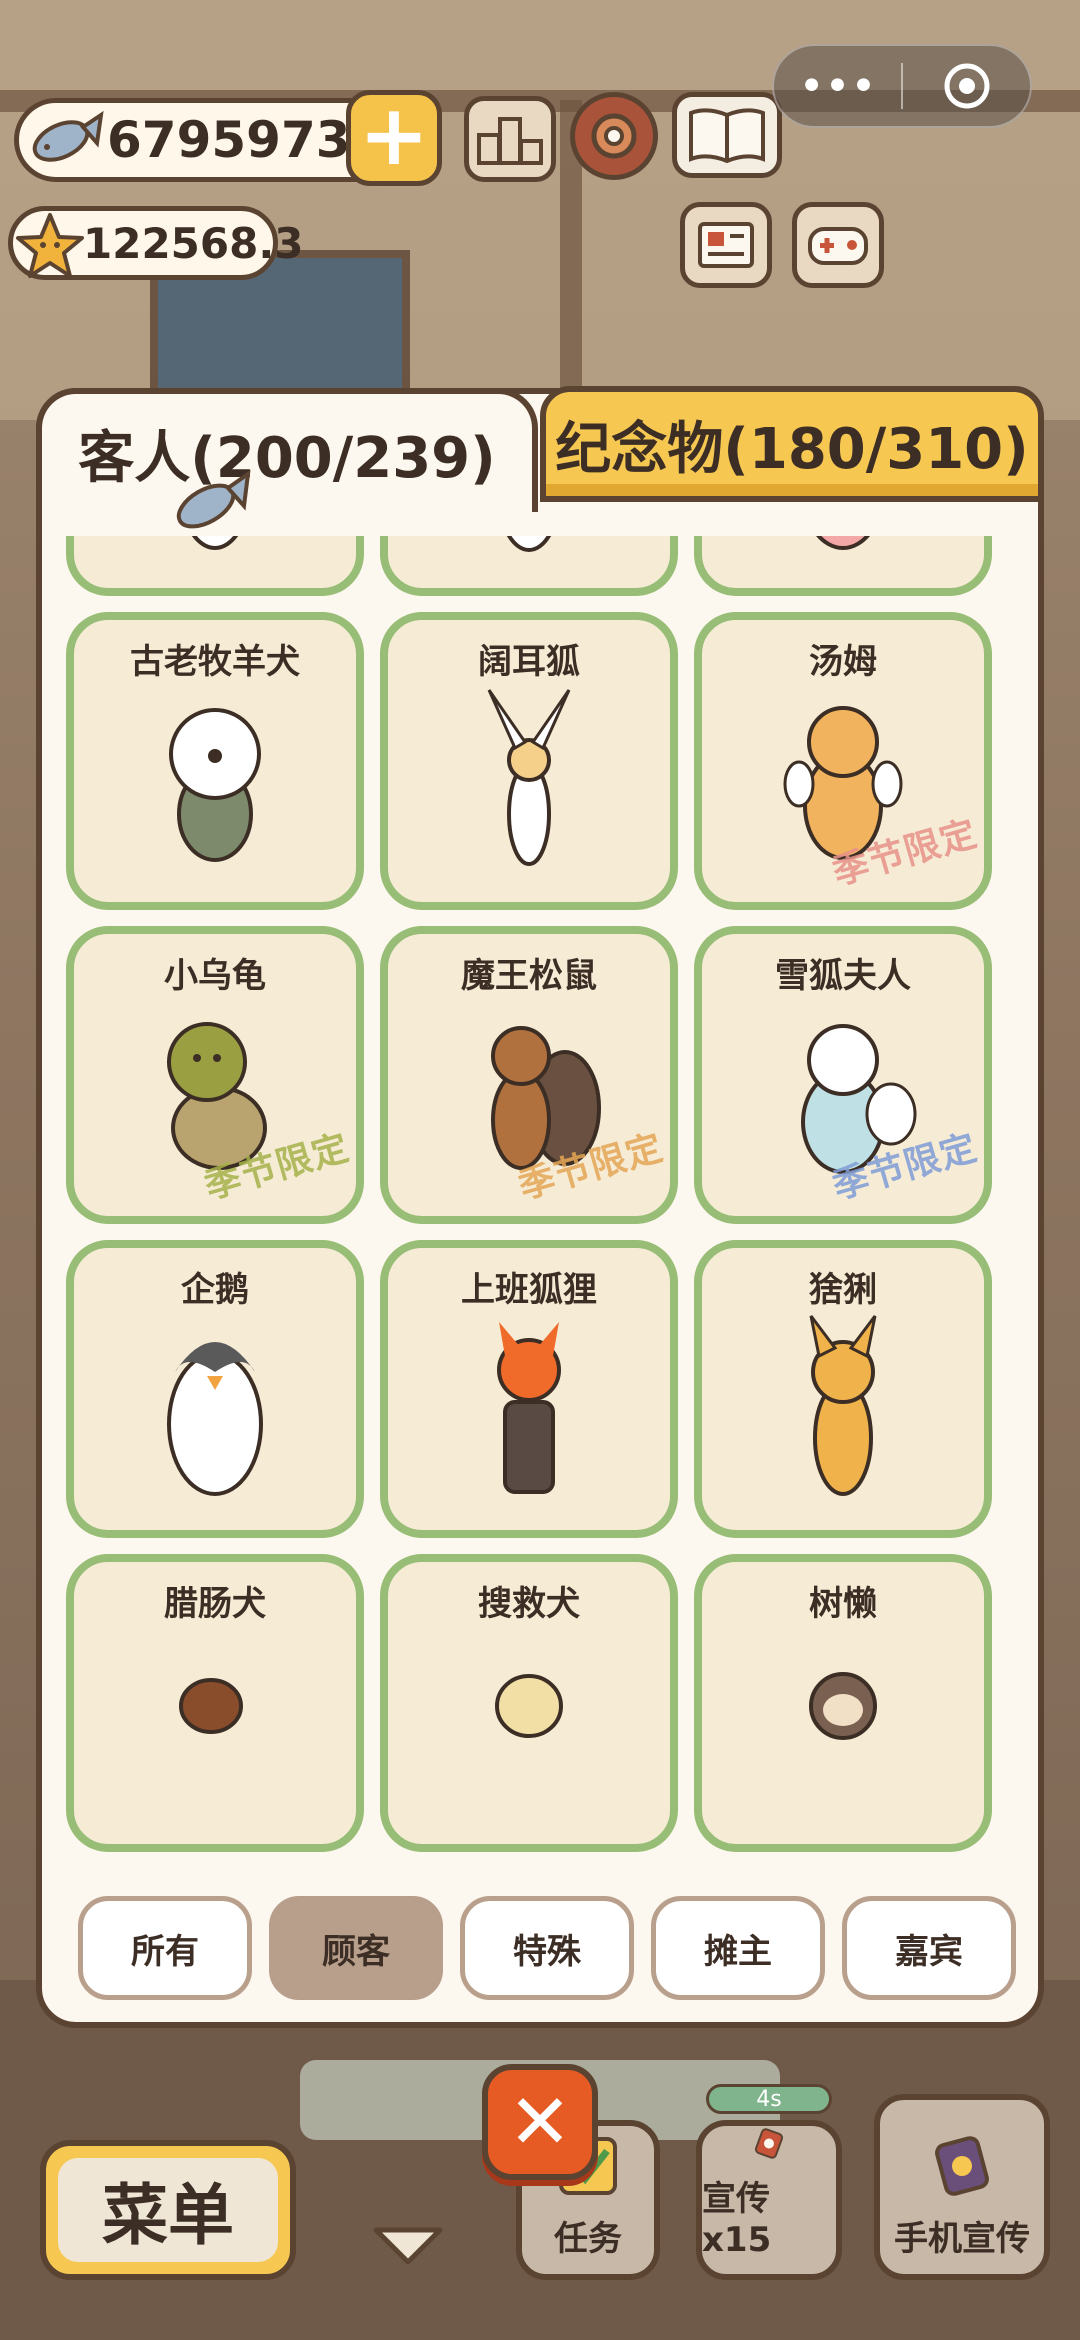 Image resolution: width=1080 pixels, height=2340 pixels. Describe the element at coordinates (215, 1075) in the screenshot. I see `guest-card: 小乌龟 季节限定` at that location.